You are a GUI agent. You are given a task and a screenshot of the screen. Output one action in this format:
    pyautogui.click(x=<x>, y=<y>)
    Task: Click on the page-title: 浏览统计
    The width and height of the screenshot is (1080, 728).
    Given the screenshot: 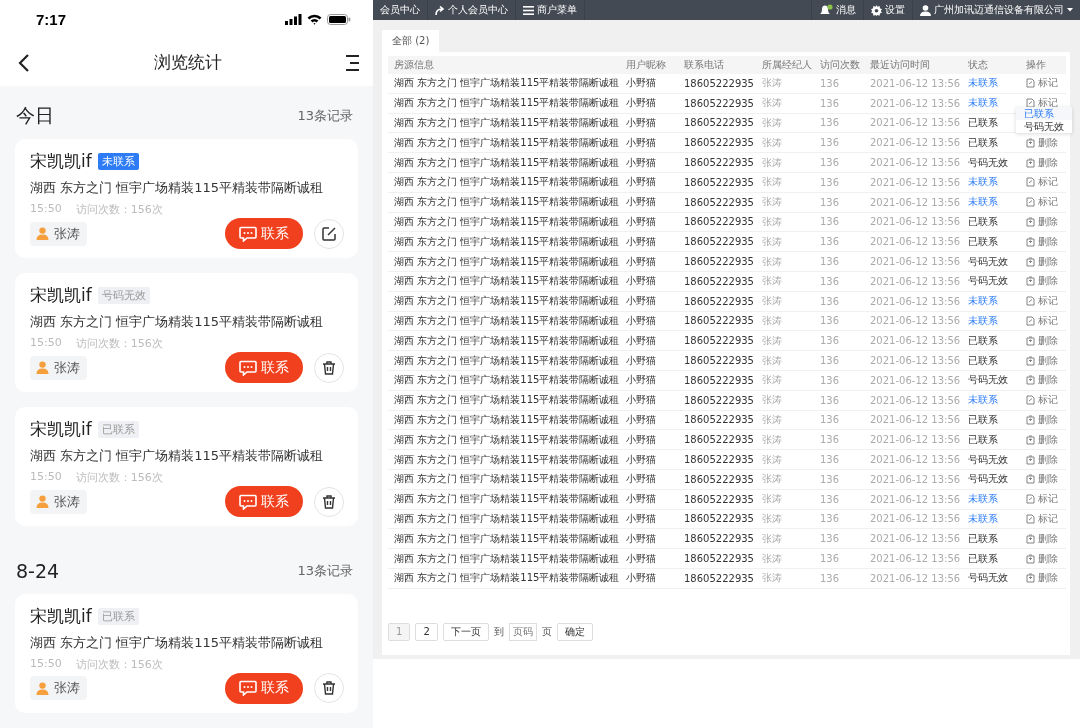 What is the action you would take?
    pyautogui.click(x=187, y=63)
    